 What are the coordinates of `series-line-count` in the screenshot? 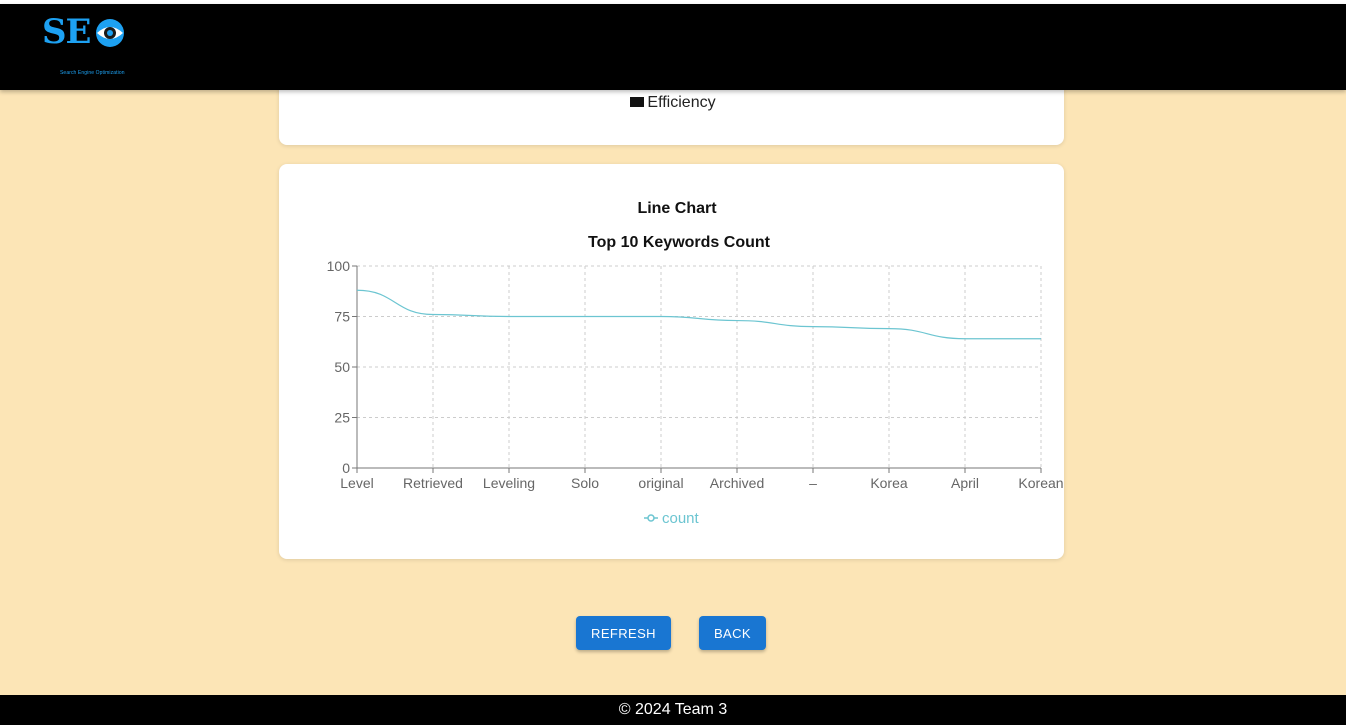 It's located at (698, 314).